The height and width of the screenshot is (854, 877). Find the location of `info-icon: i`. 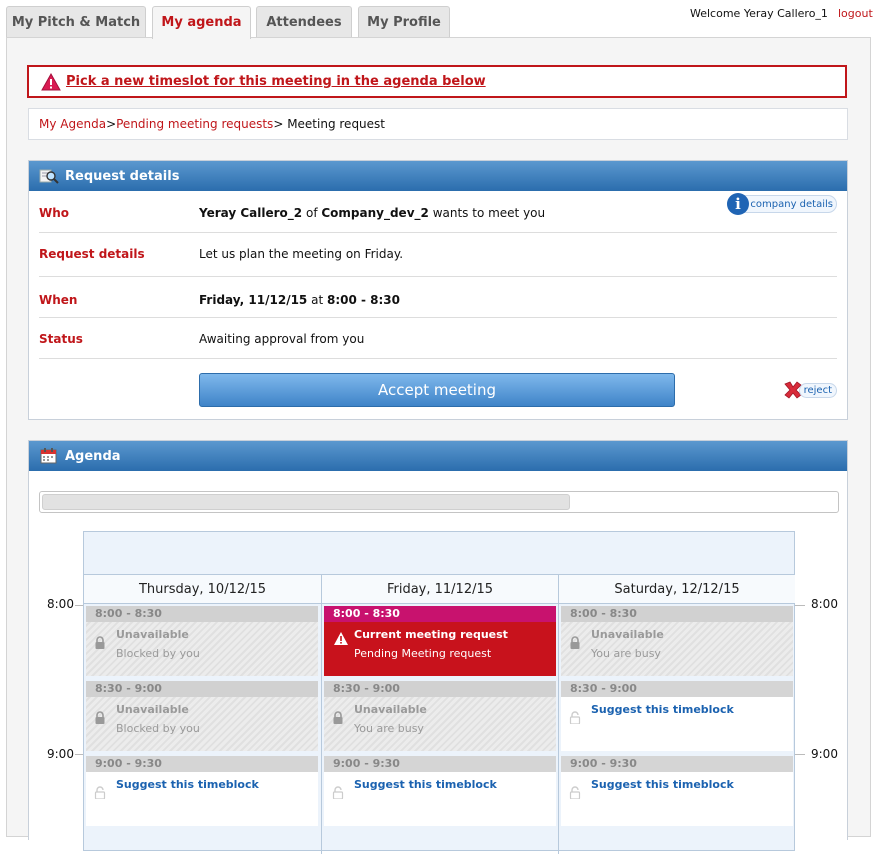

info-icon: i is located at coordinates (738, 204).